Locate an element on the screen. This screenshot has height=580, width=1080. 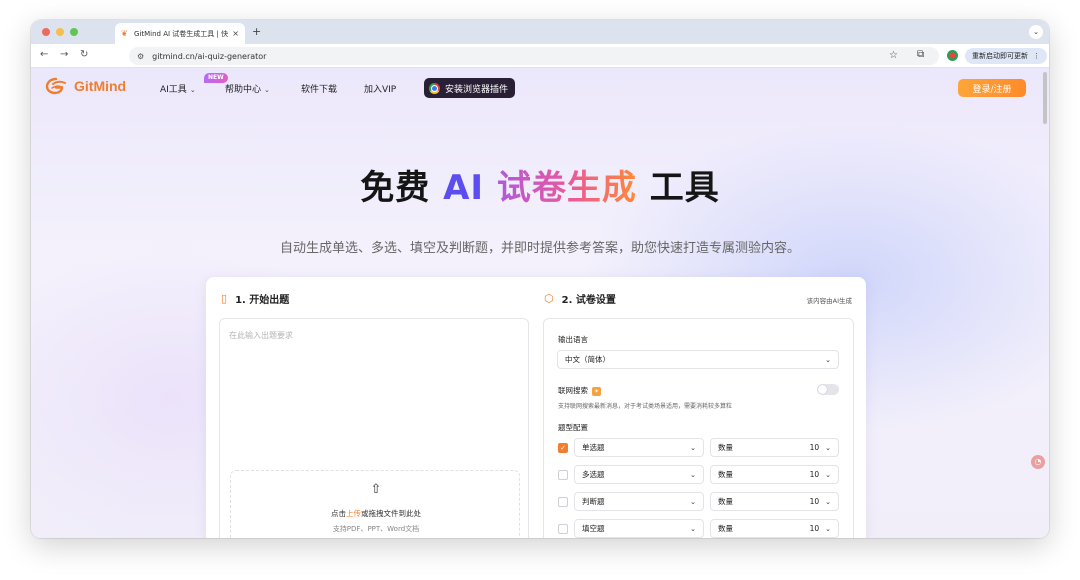
type-checkbox-fillblank is located at coordinates (563, 529).